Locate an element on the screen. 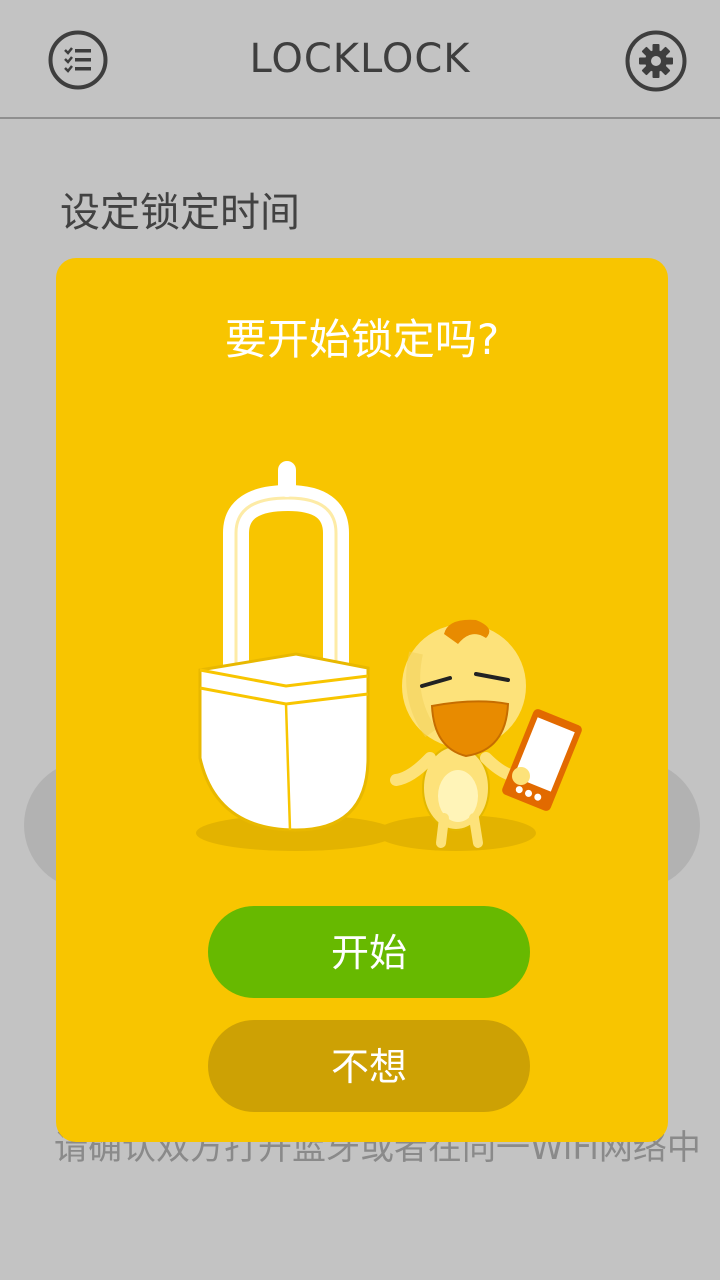 This screenshot has height=1280, width=720. app-title: LOCKLOCK is located at coordinates (360, 59).